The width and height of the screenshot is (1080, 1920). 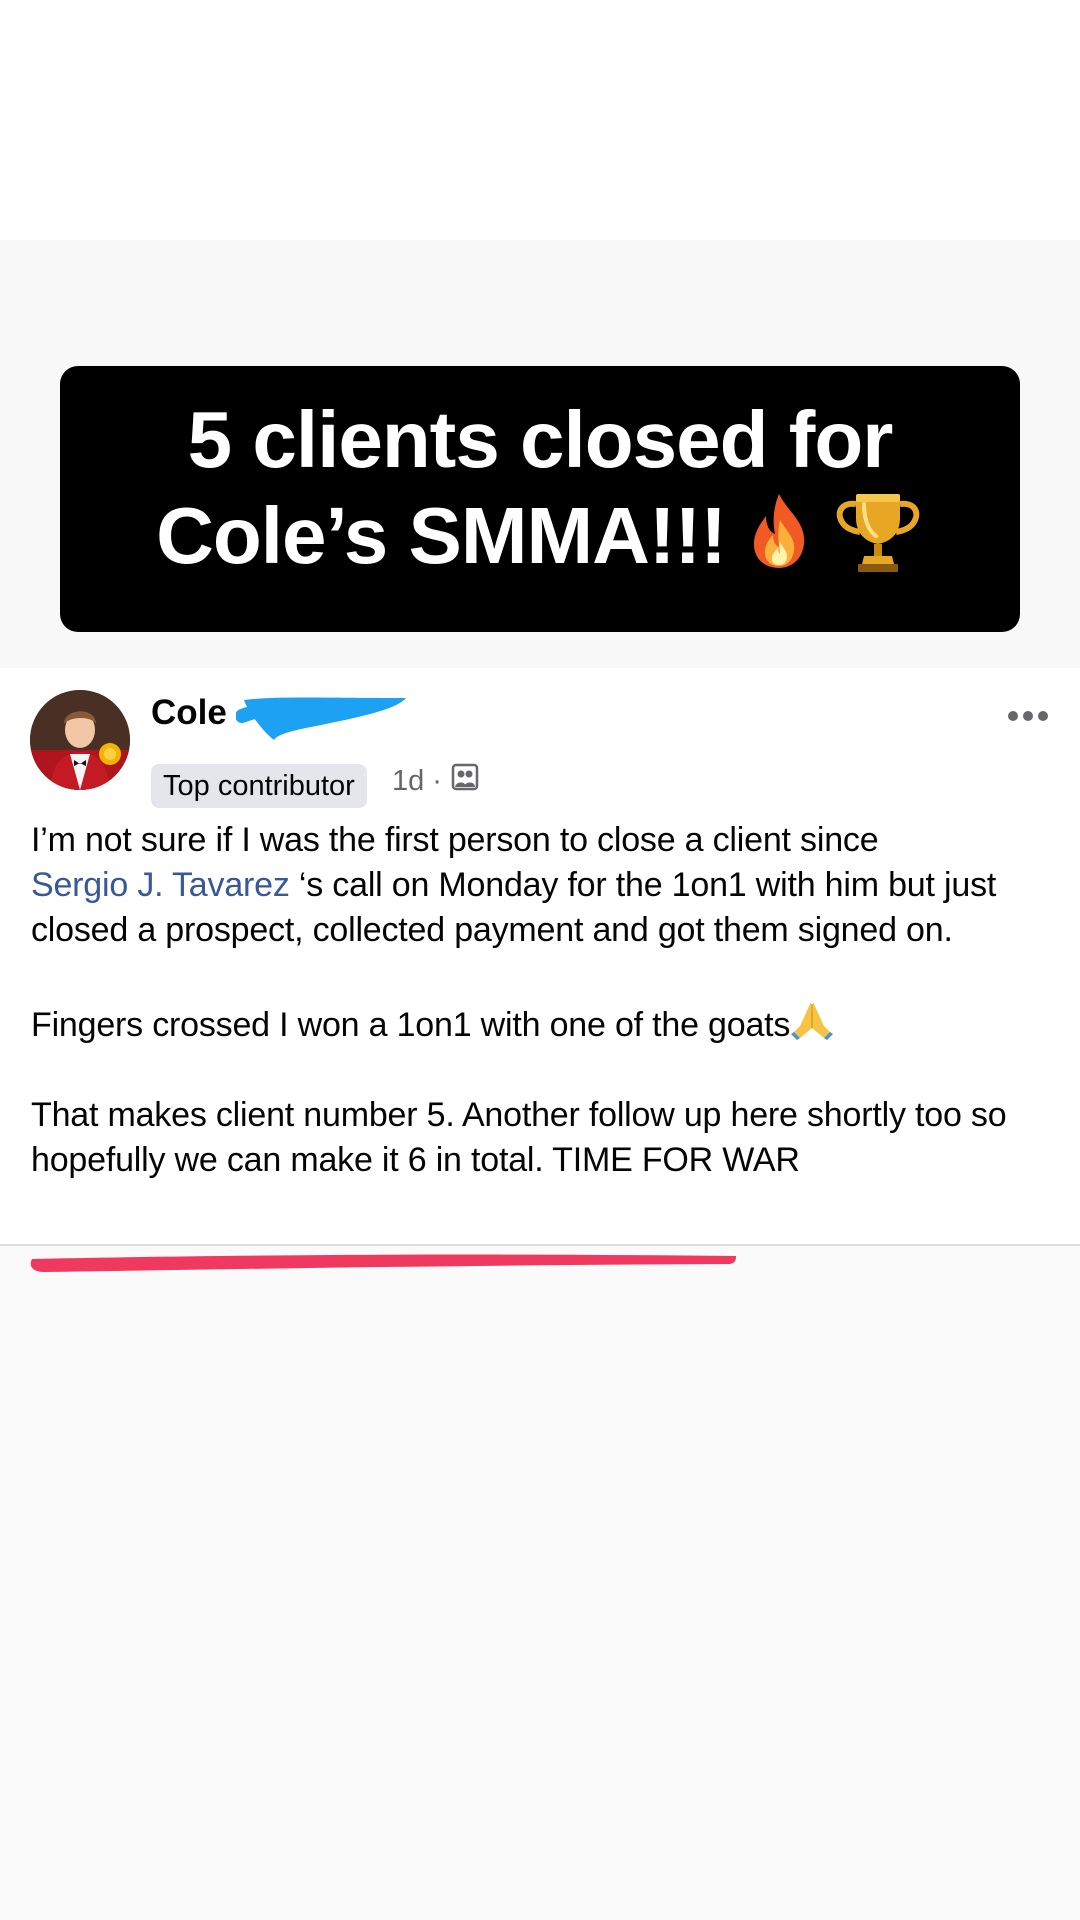 I want to click on redaction-scribble, so click(x=323, y=719).